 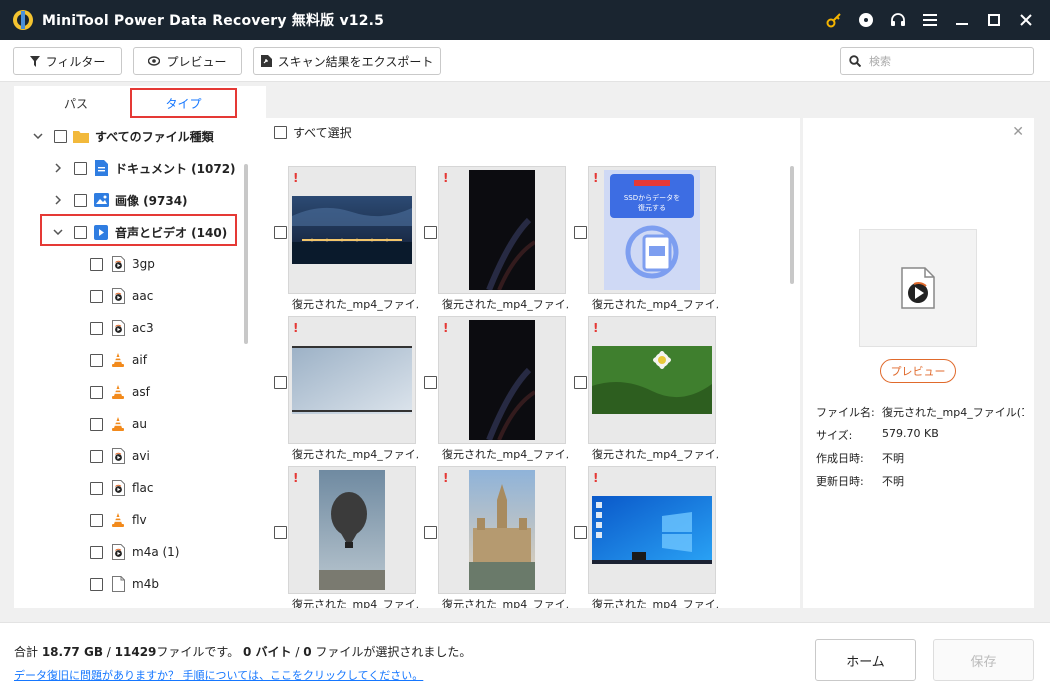 What do you see at coordinates (124, 584) in the screenshot?
I see `tree-item-m4b: m4b` at bounding box center [124, 584].